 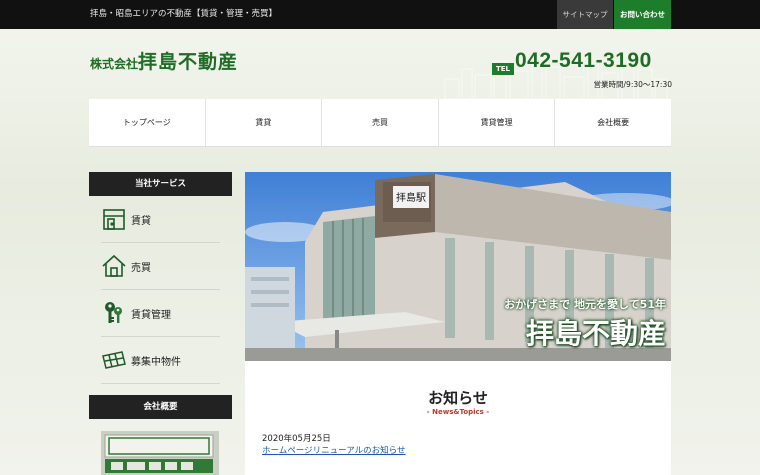 I want to click on company-heading: 会社概要, so click(x=160, y=407).